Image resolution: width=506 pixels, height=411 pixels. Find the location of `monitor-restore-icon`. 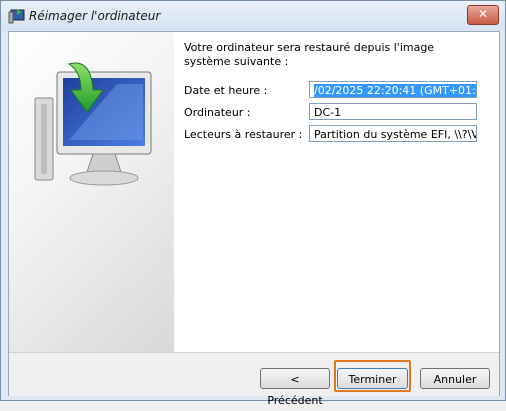

monitor-restore-icon is located at coordinates (93, 124).